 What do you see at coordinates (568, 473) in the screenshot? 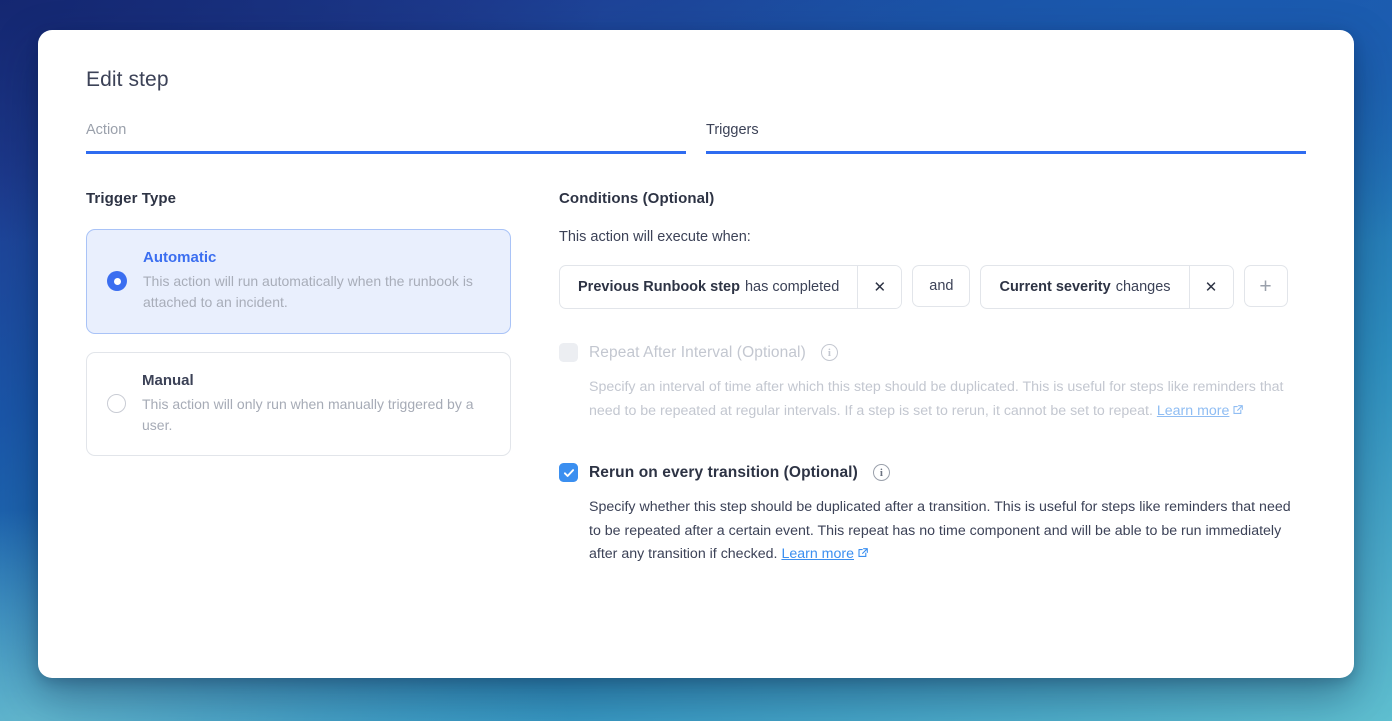
I see `rerun-on-every-transition-checkbox` at bounding box center [568, 473].